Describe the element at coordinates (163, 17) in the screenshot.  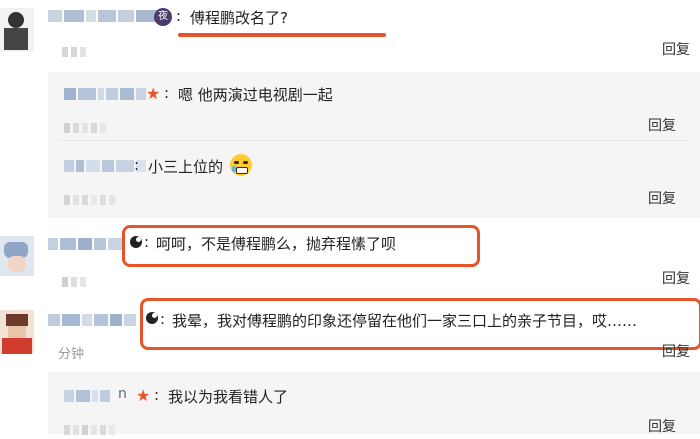
I see `vip-badge: 夜` at that location.